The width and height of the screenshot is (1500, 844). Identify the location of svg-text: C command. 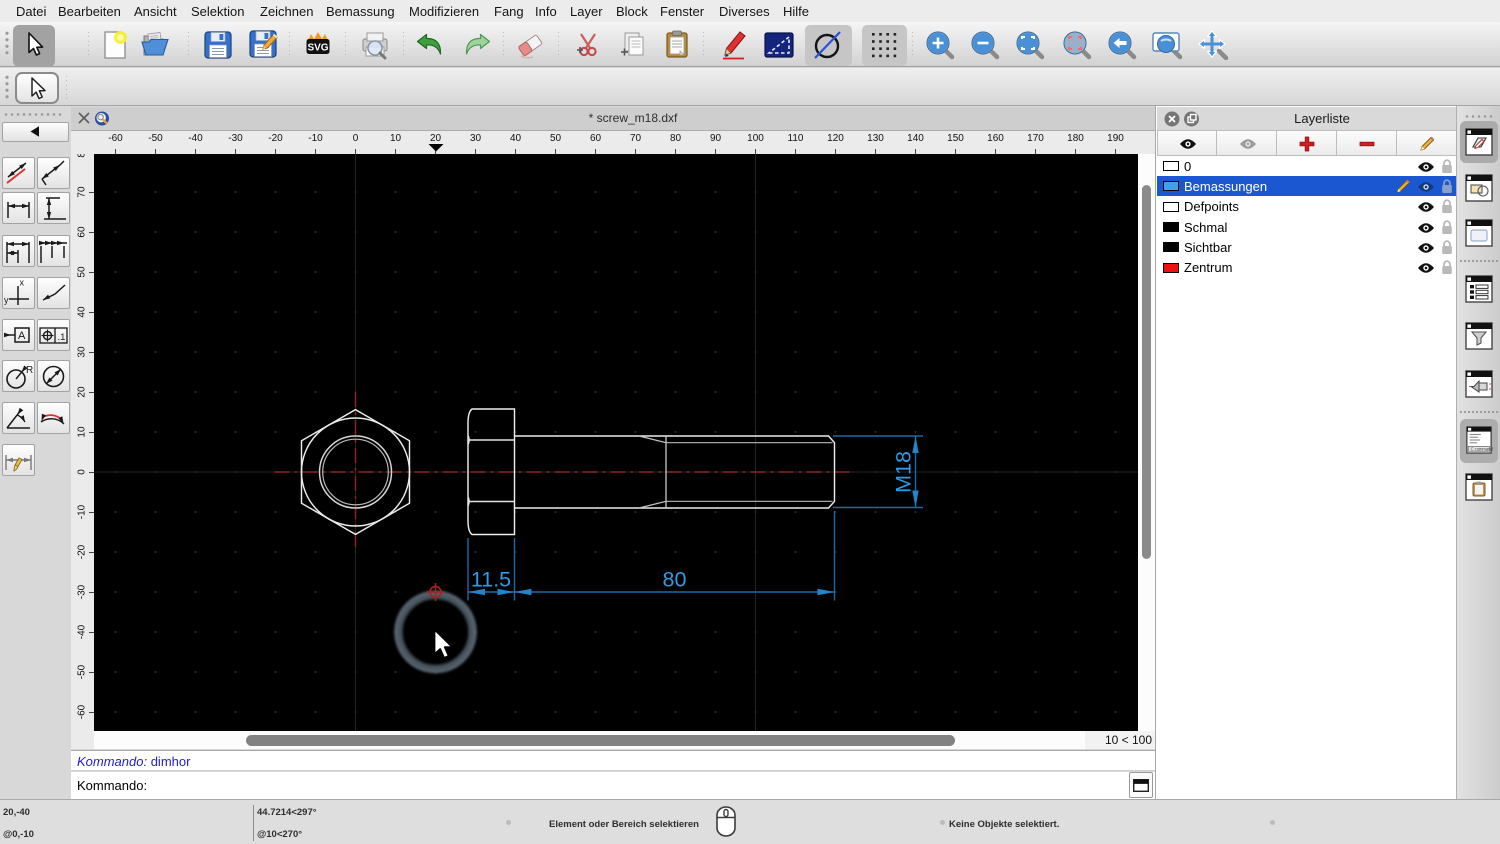
(1482, 448).